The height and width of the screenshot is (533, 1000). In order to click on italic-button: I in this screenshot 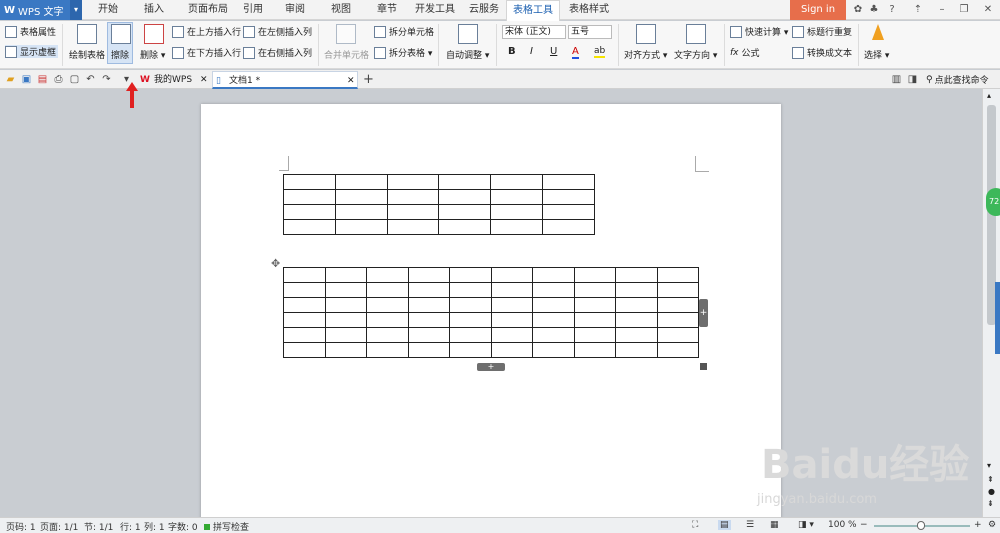, I will do `click(531, 51)`.